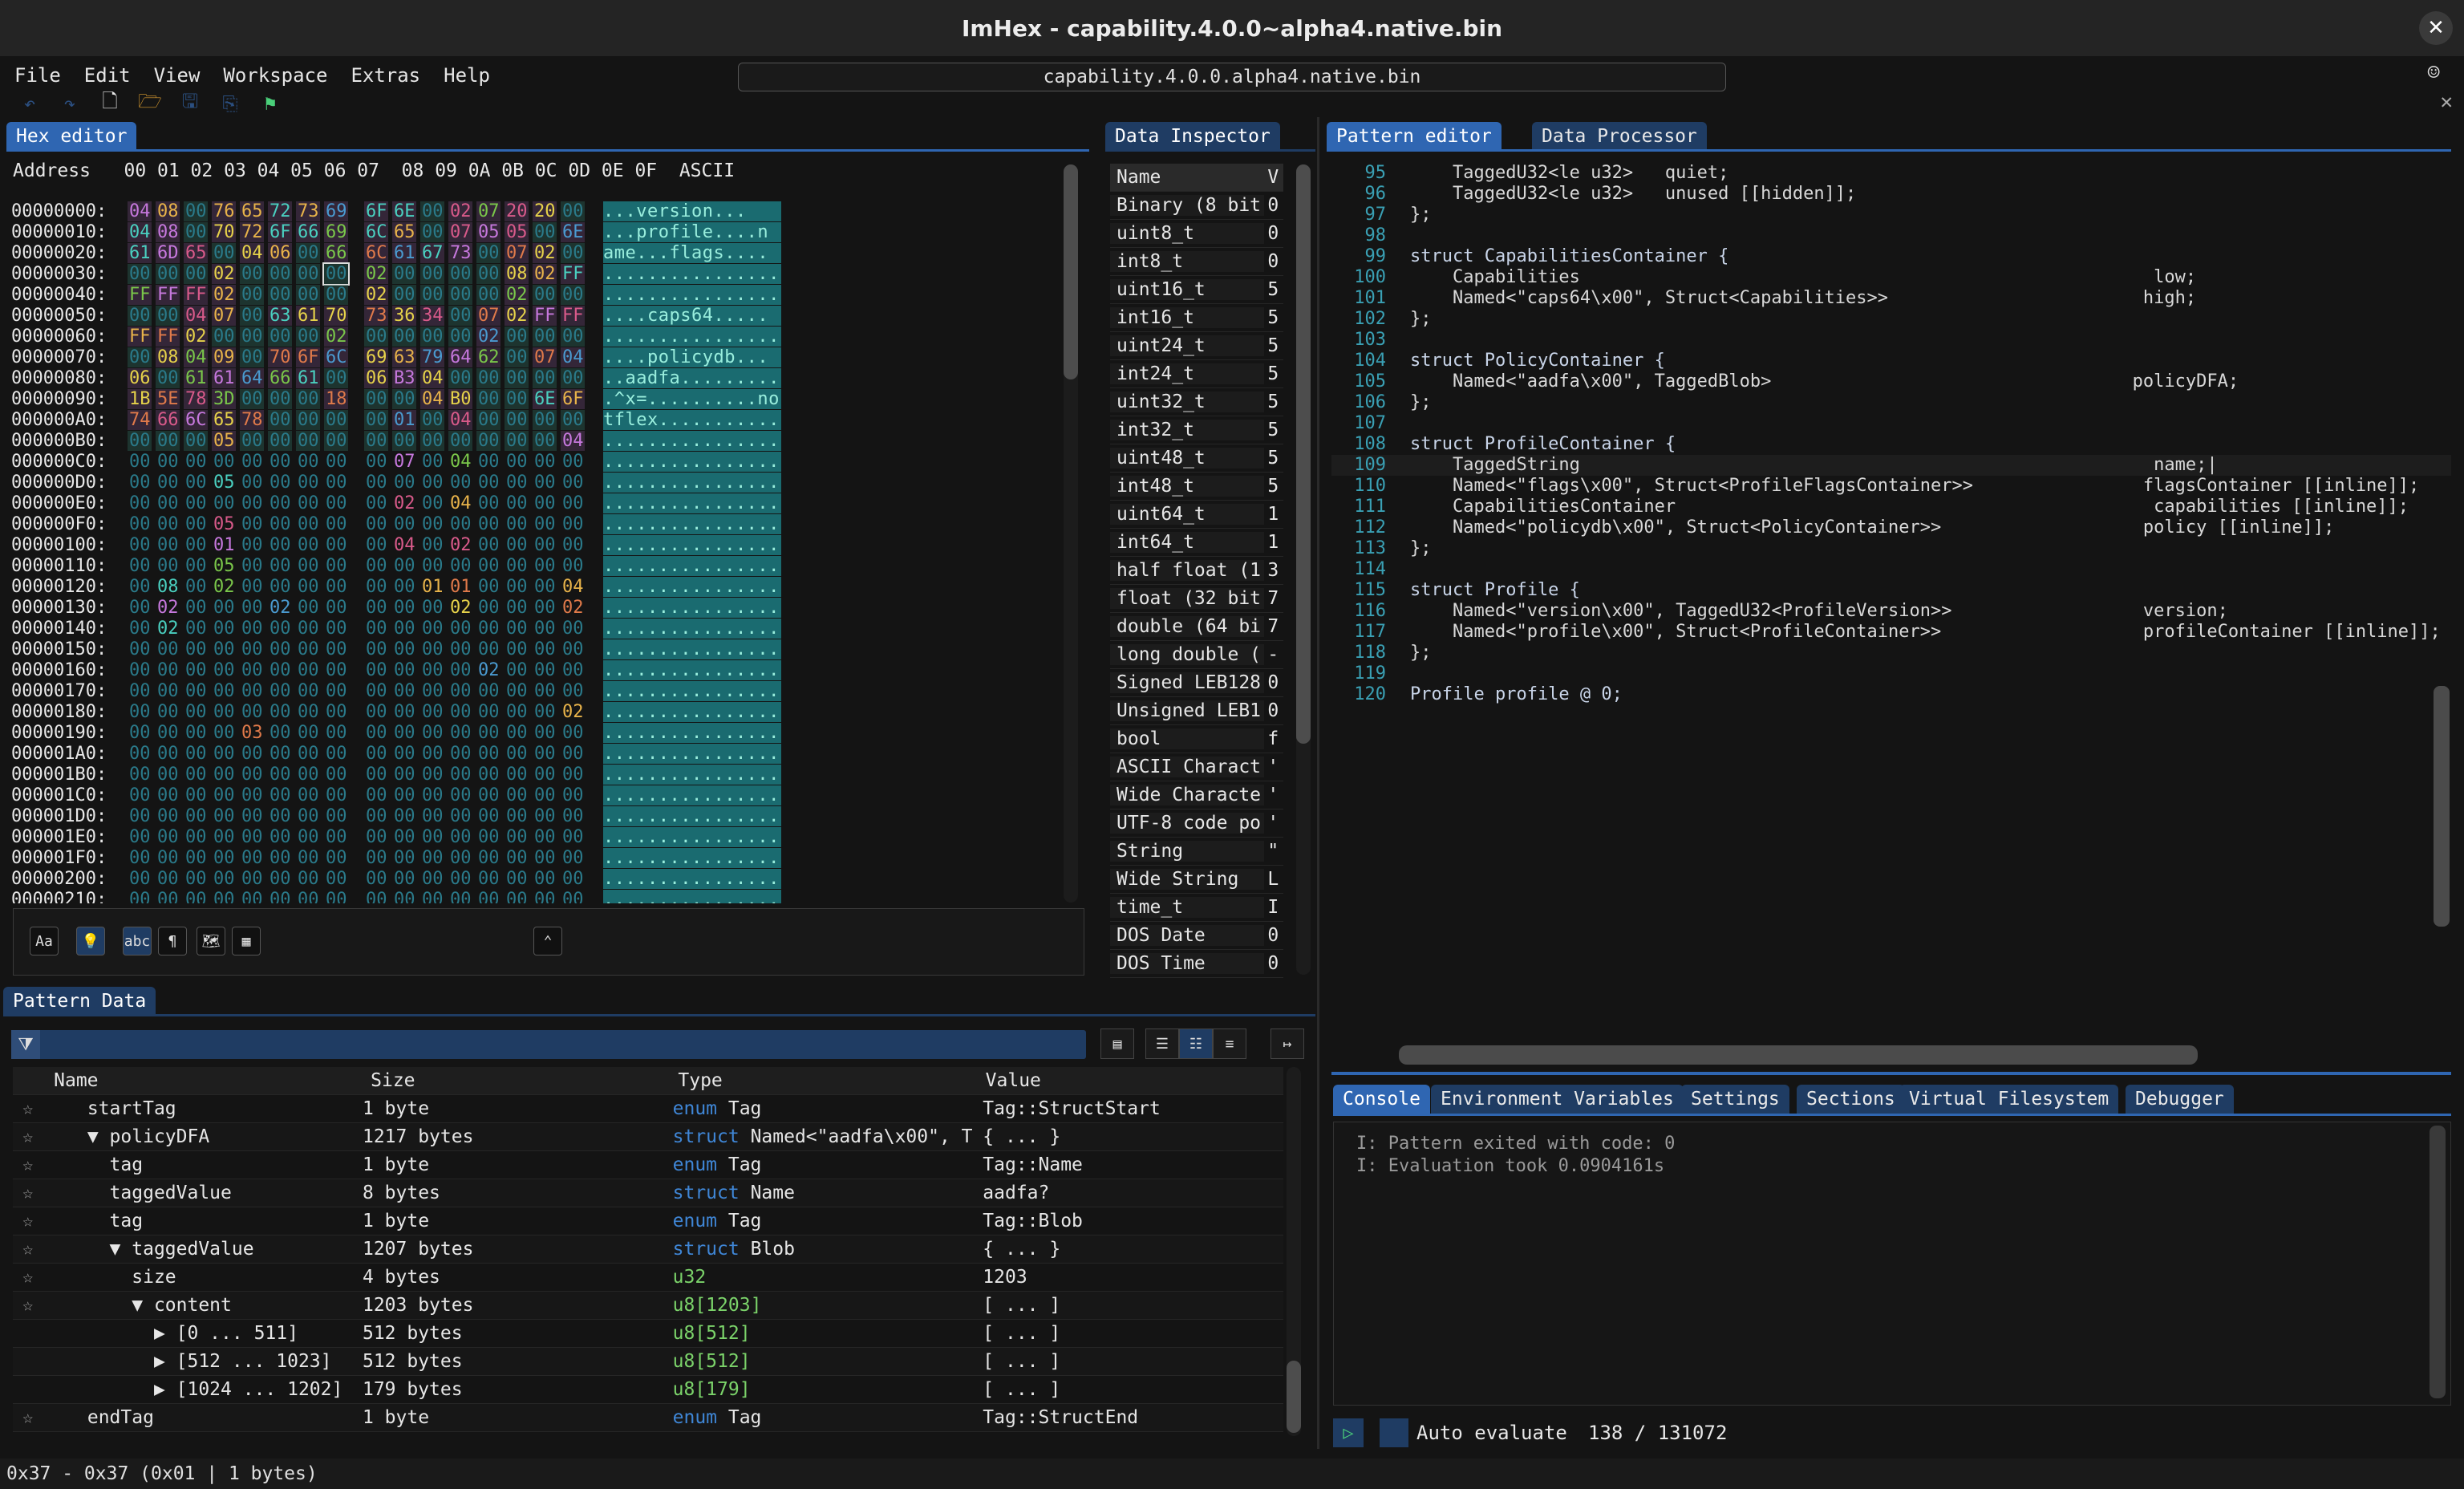 Image resolution: width=2464 pixels, height=1489 pixels. Describe the element at coordinates (2180, 1100) in the screenshot. I see `console-tab-debugger: Debugger` at that location.